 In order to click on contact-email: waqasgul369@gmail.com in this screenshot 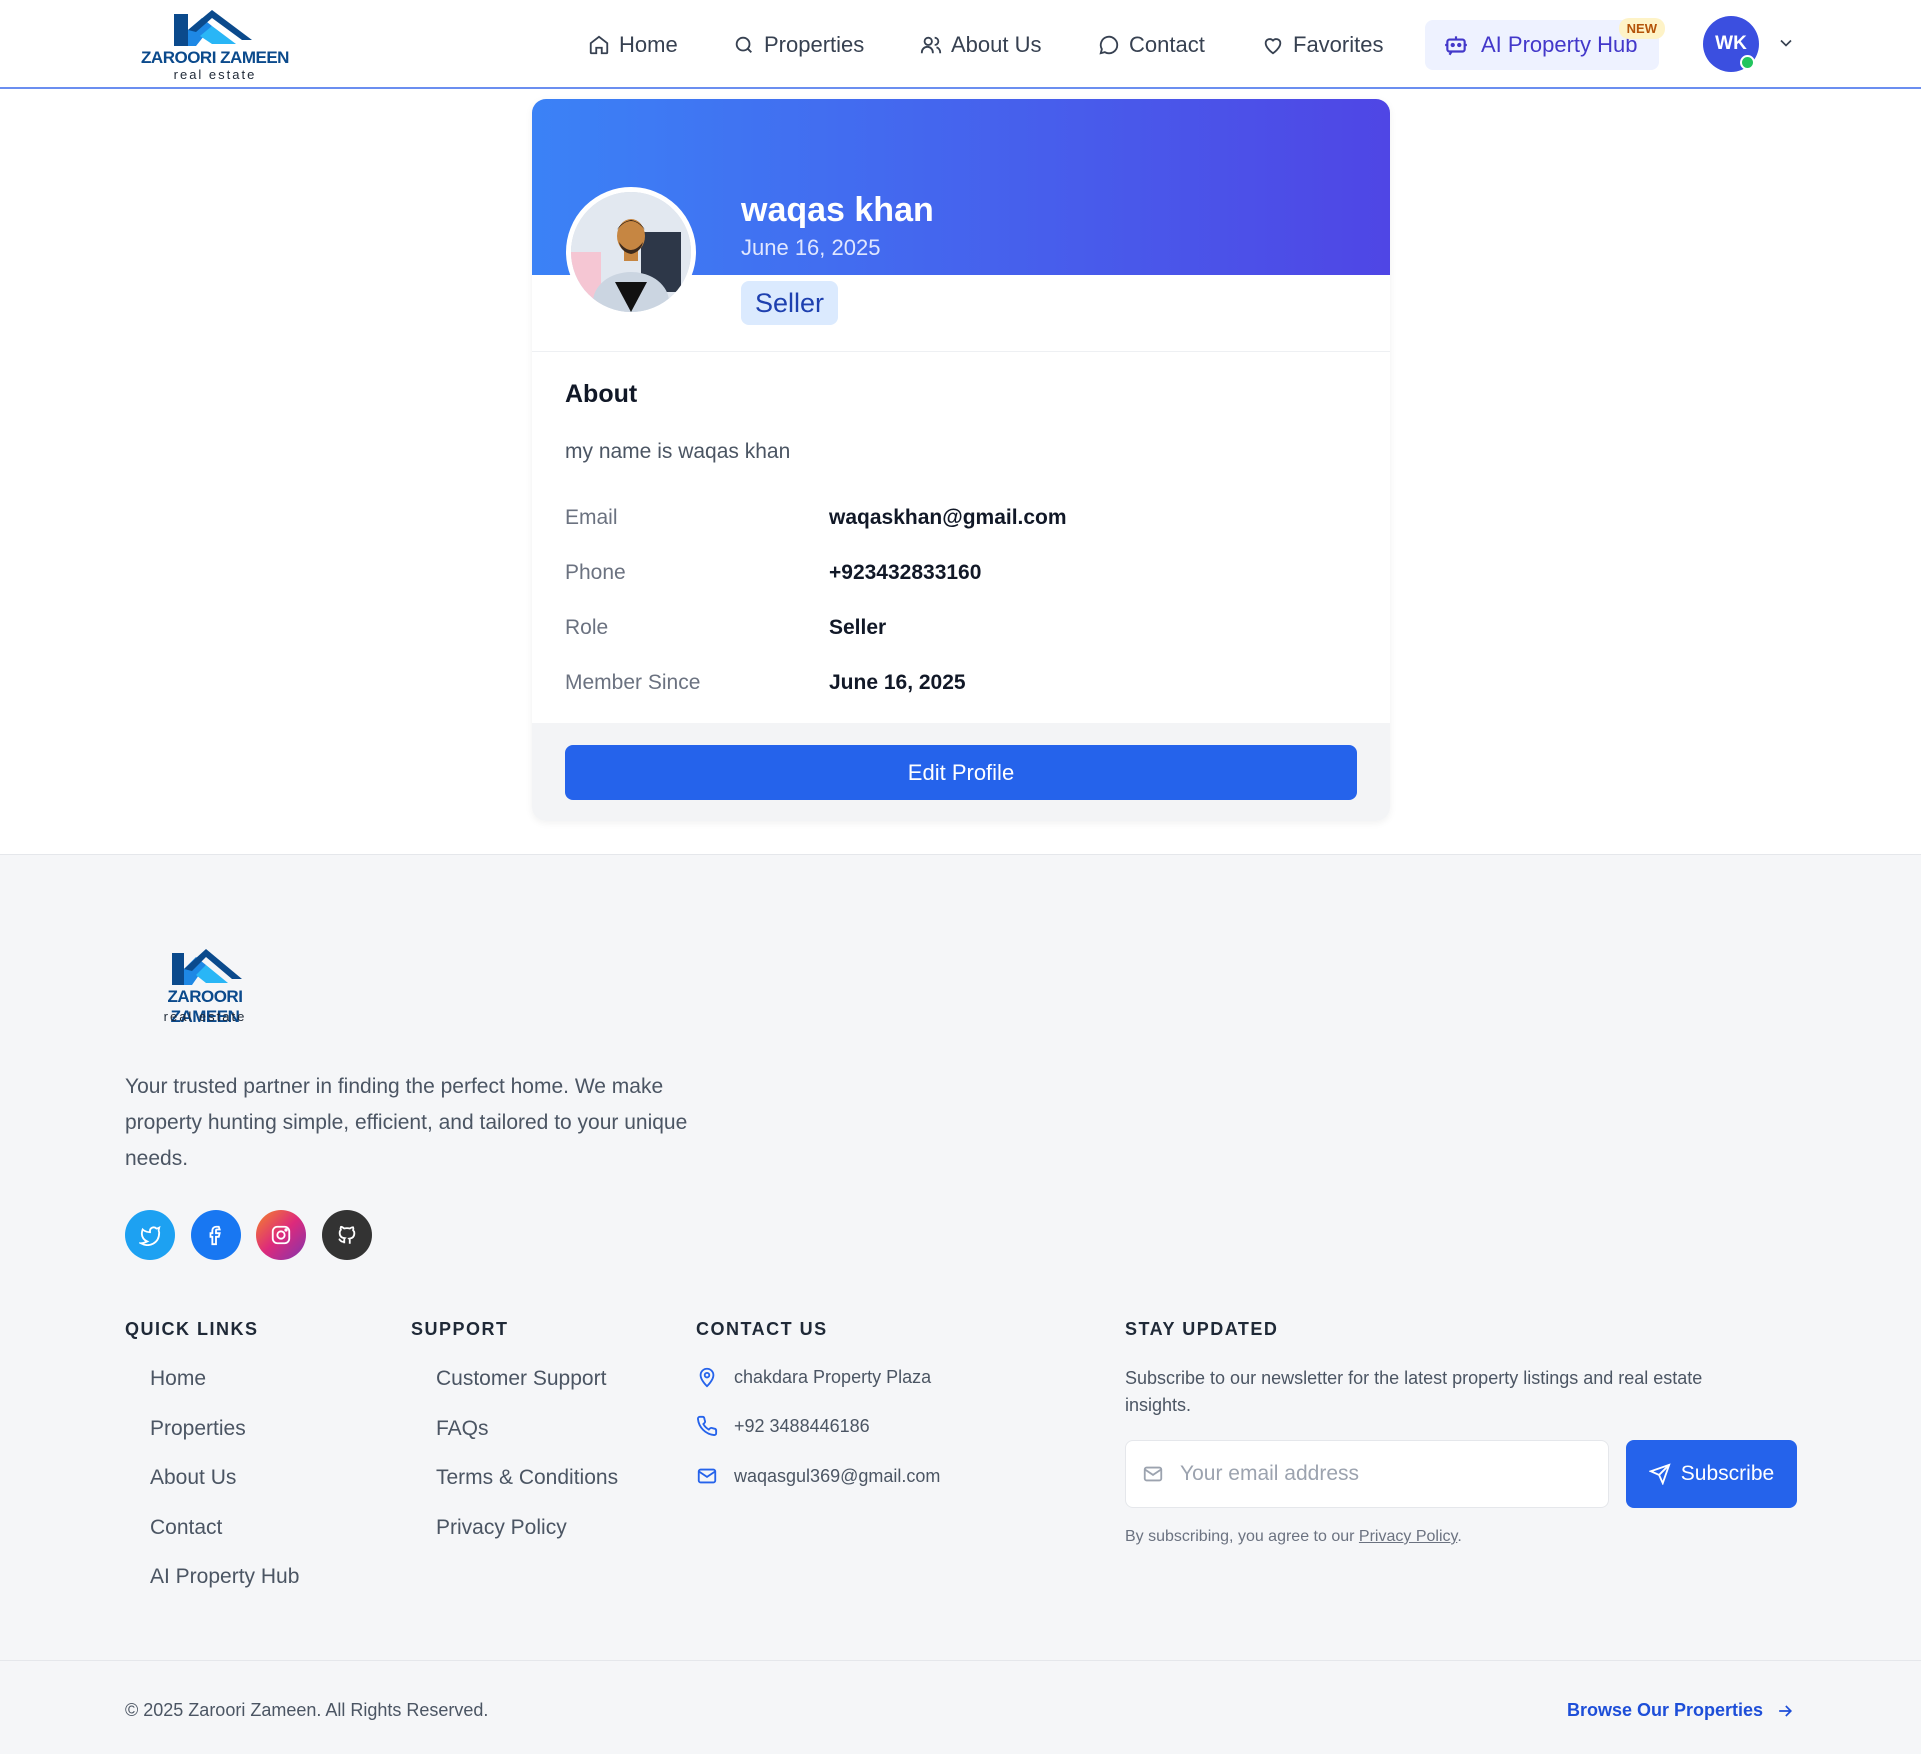, I will do `click(818, 1476)`.